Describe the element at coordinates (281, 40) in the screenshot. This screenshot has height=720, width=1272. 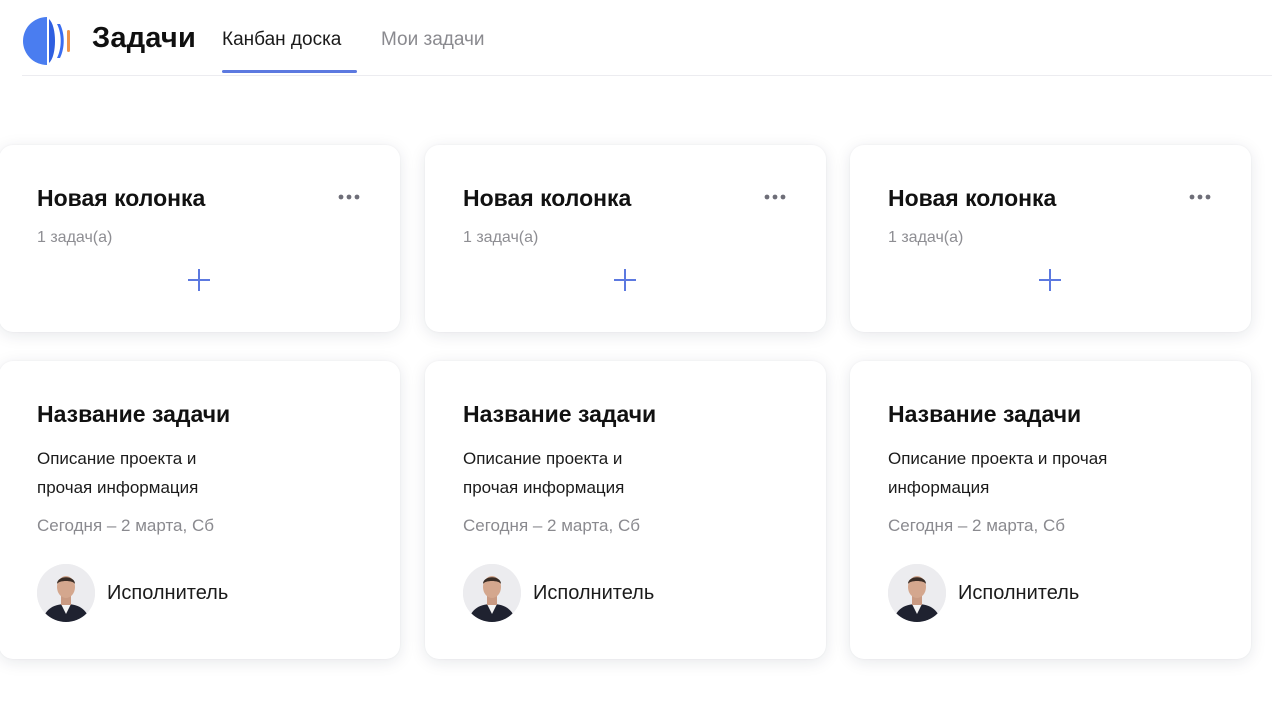
I see `tab-kanban-board: Канбан доска` at that location.